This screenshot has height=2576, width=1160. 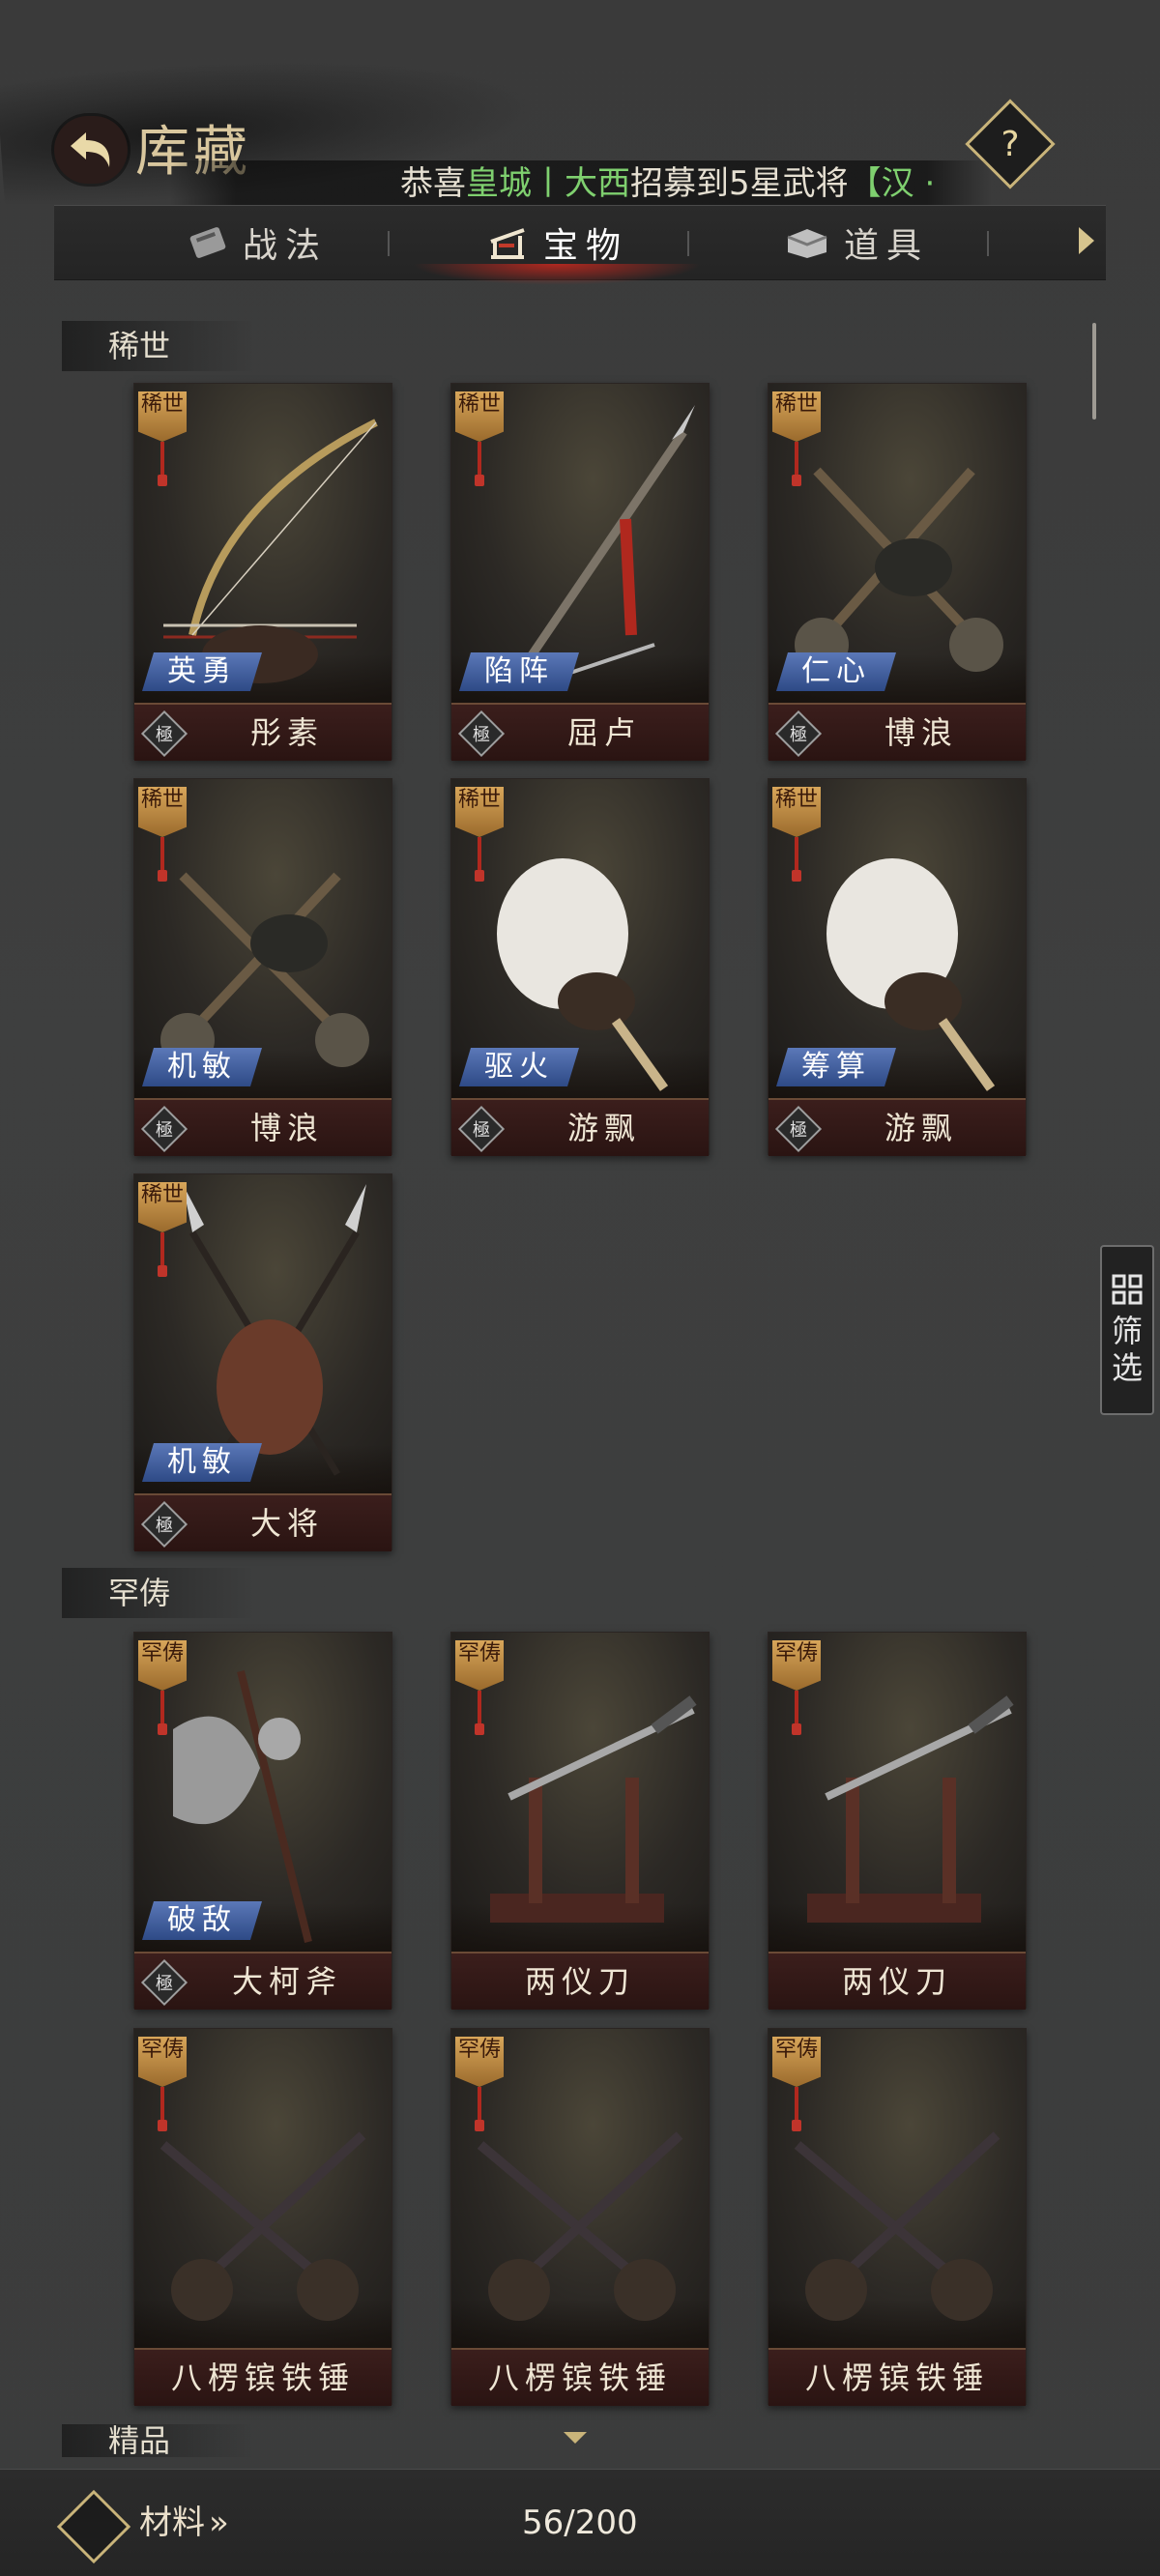 I want to click on weapon-rack-icon, so click(x=507, y=243).